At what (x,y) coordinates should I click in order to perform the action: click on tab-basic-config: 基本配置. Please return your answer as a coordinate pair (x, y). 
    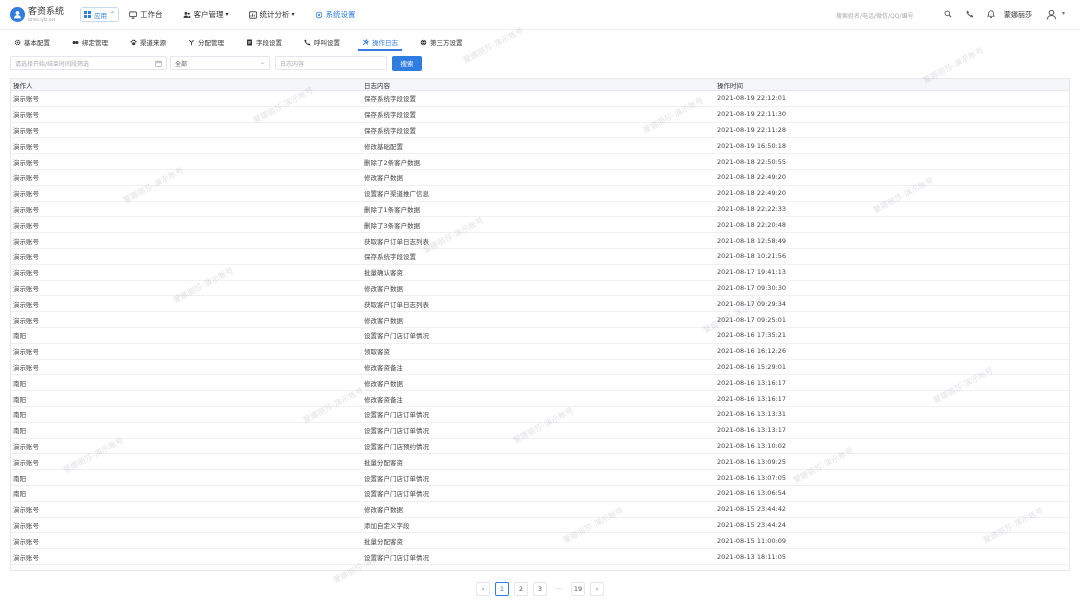
    Looking at the image, I should click on (32, 42).